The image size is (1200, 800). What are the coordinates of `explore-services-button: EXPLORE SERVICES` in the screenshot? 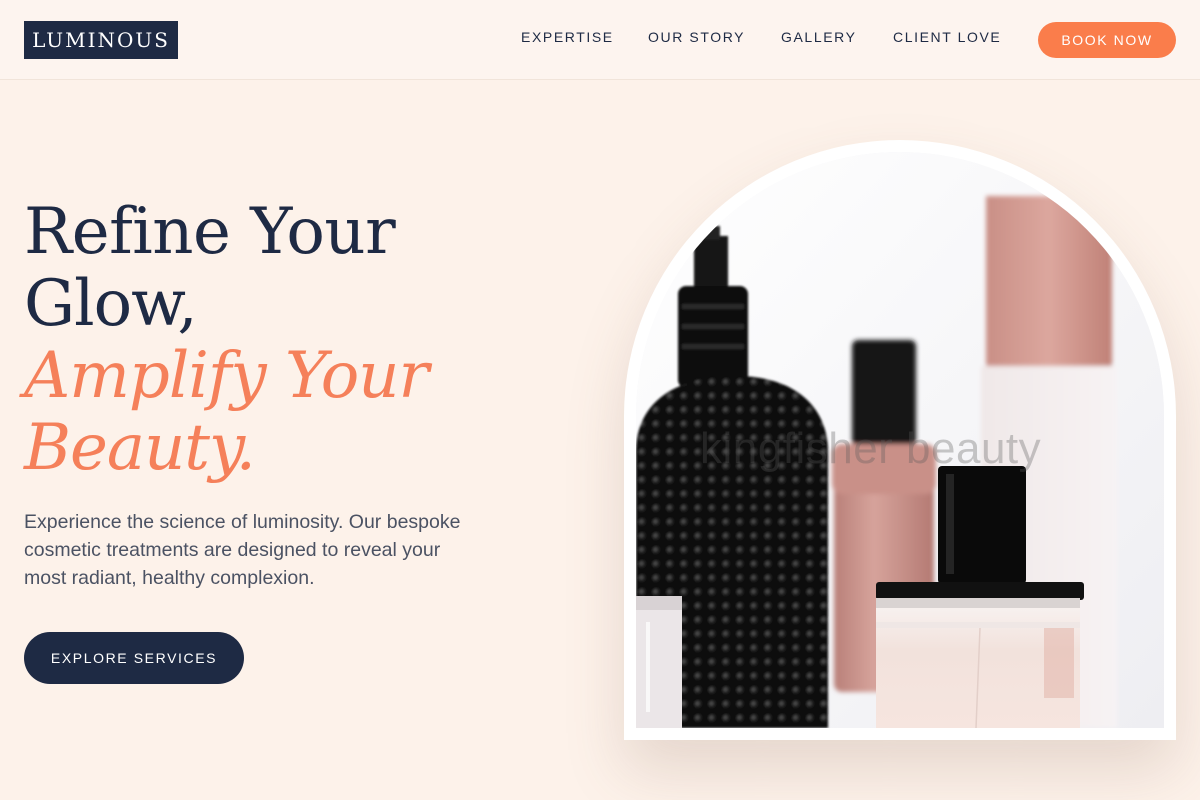 It's located at (134, 658).